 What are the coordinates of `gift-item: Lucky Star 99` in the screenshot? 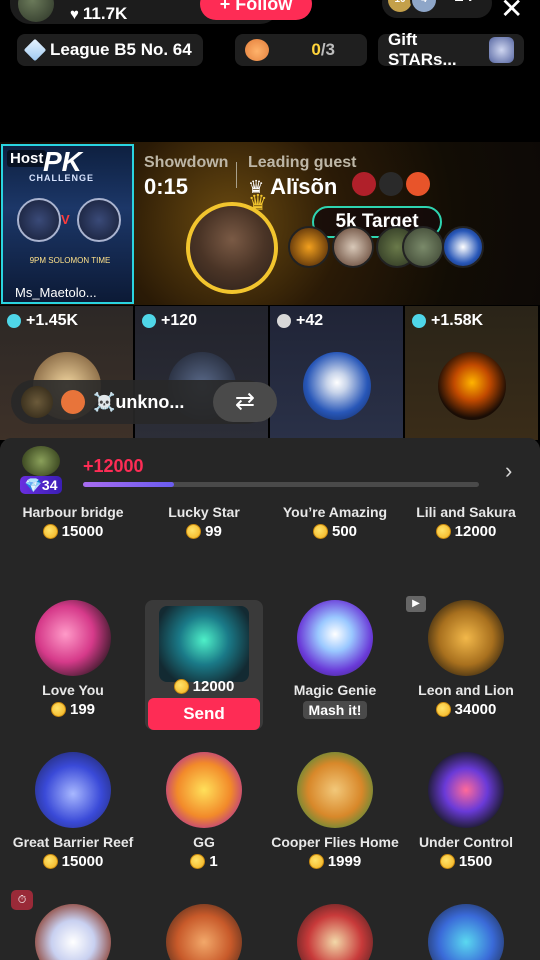 It's located at (204, 519).